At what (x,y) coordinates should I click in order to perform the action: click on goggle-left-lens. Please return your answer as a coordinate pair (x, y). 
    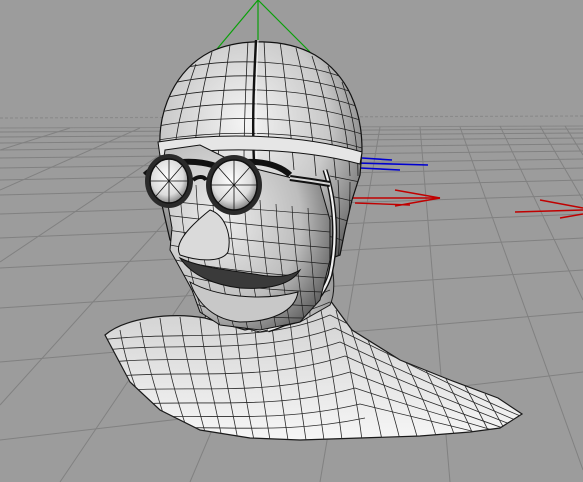
    Looking at the image, I should click on (169, 181).